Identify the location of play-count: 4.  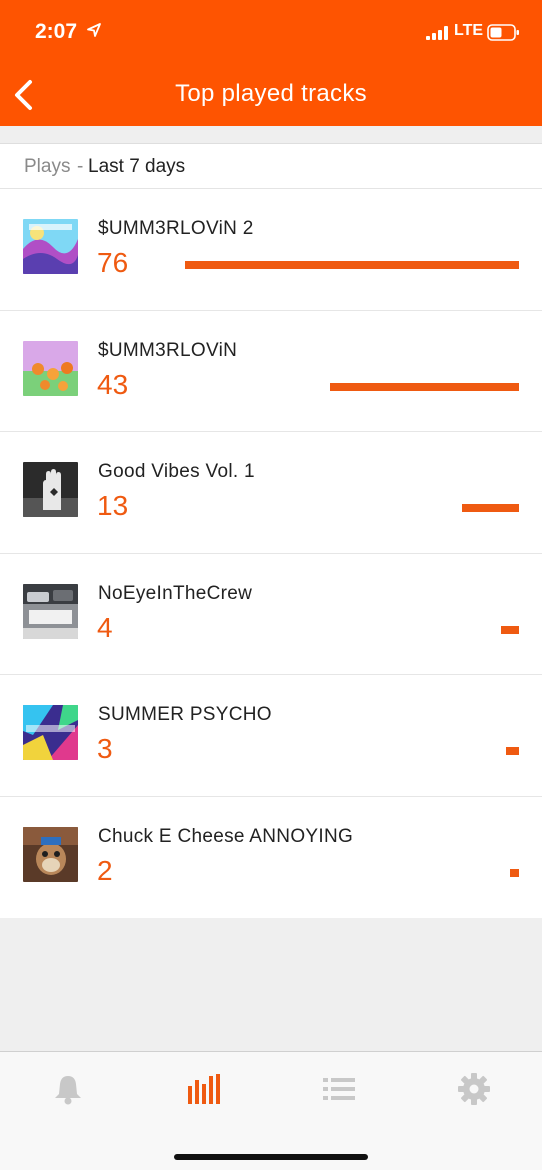
(105, 627).